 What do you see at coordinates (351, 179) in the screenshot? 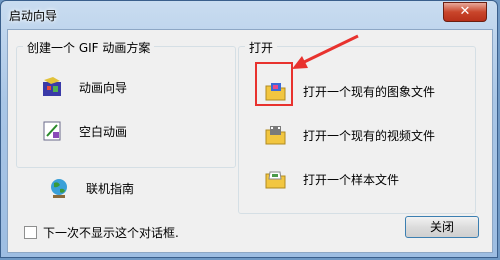
I see `open-sample-label: 打开一个样本文件` at bounding box center [351, 179].